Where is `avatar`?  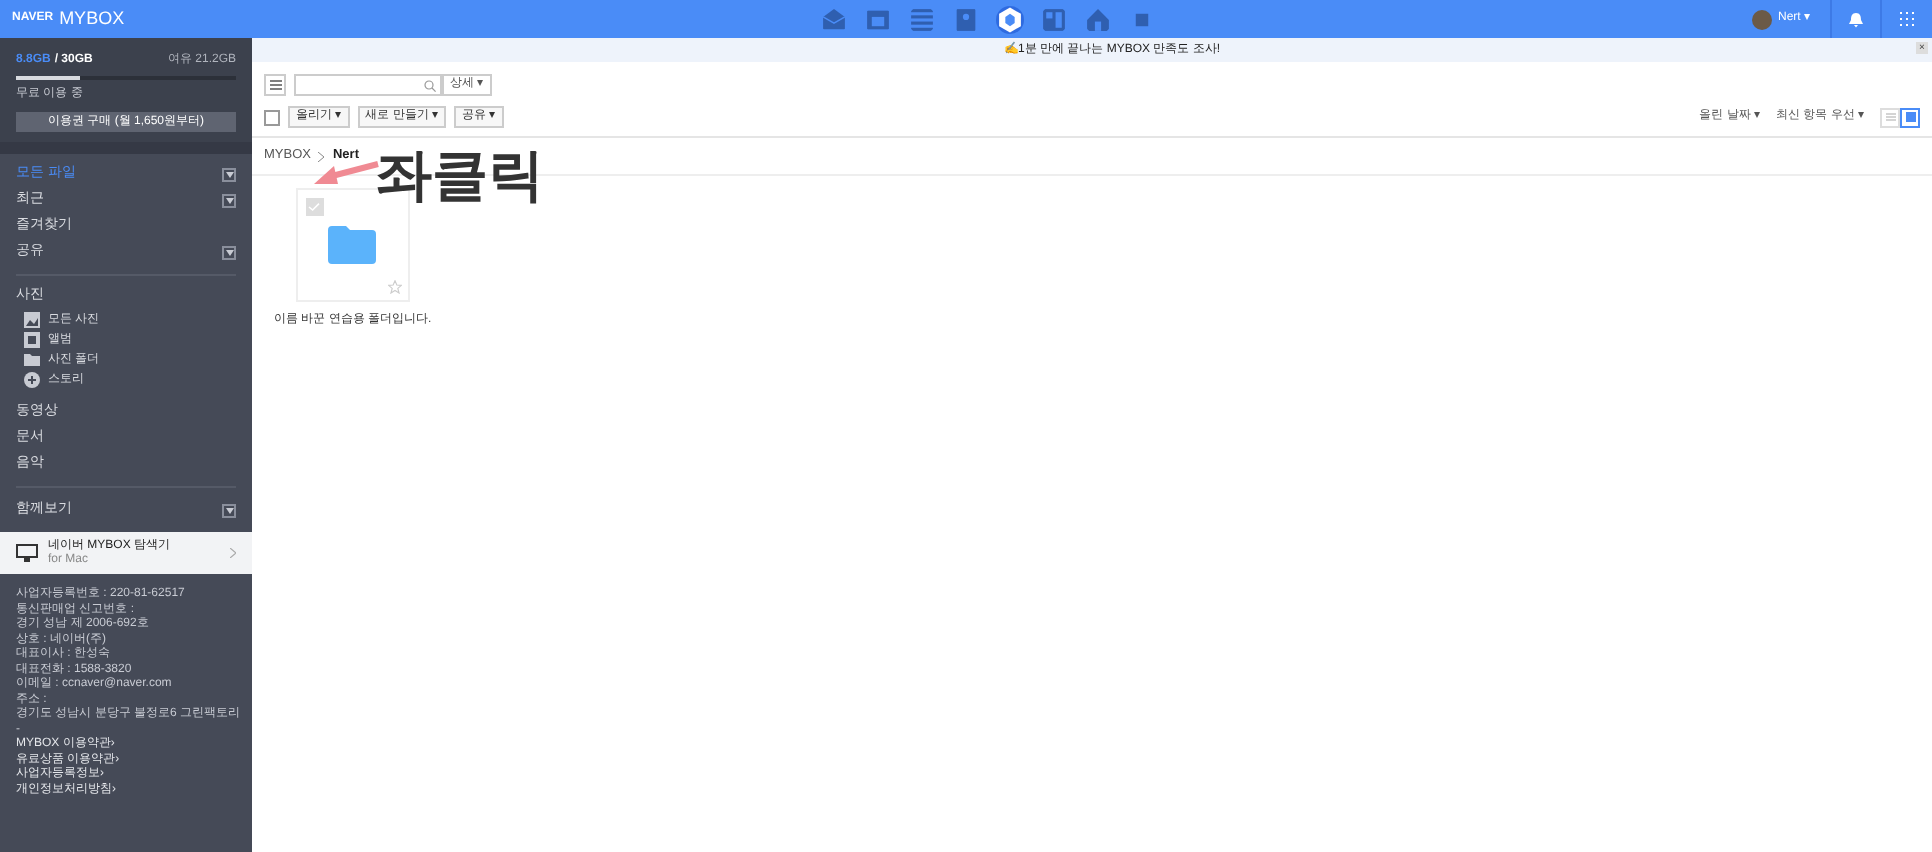
avatar is located at coordinates (1761, 19).